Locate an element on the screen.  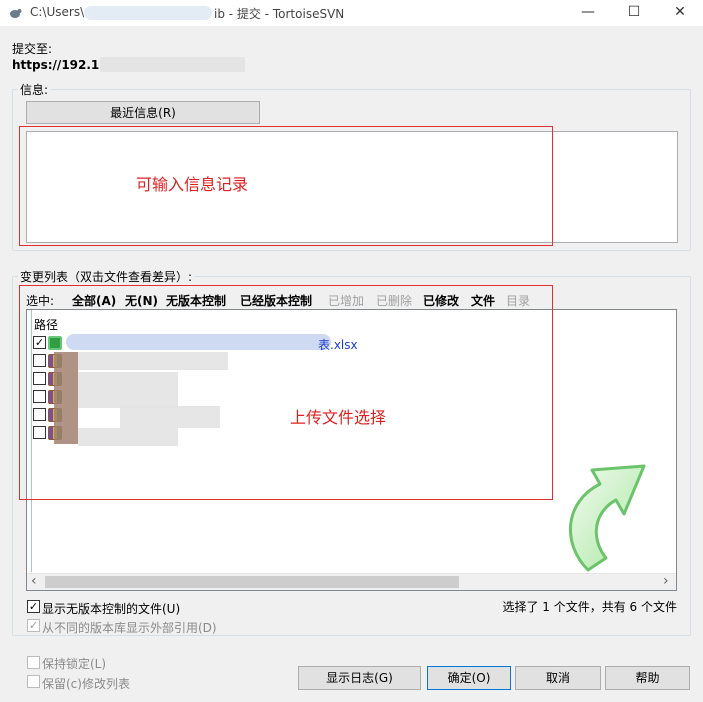
commit-url: https://192.1 is located at coordinates (56, 65).